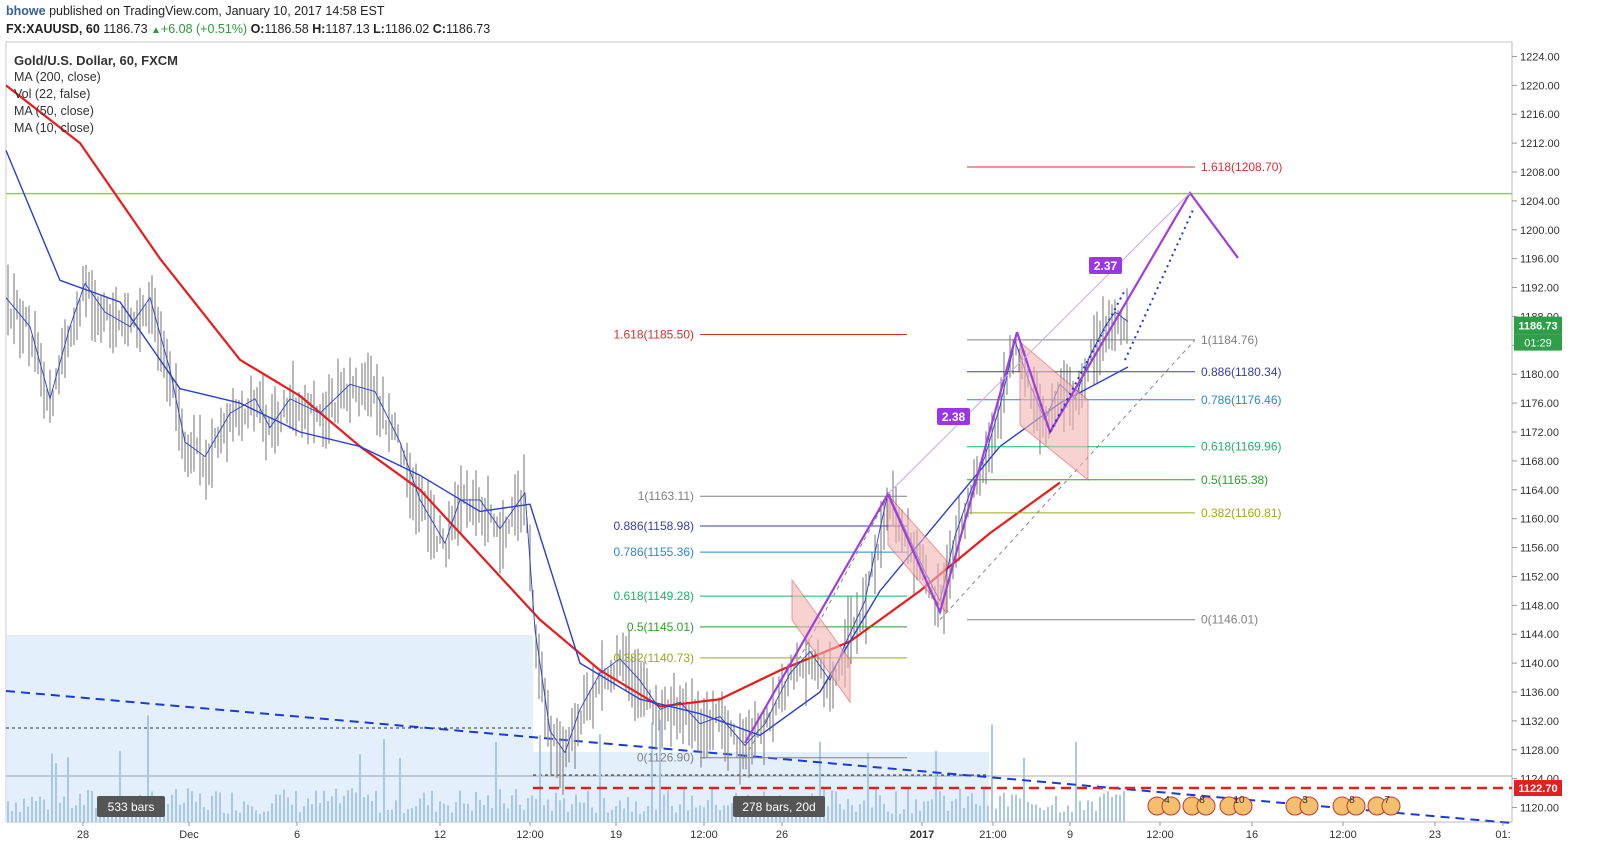 The image size is (1597, 863). What do you see at coordinates (83, 835) in the screenshot?
I see `x-tick-label: 28` at bounding box center [83, 835].